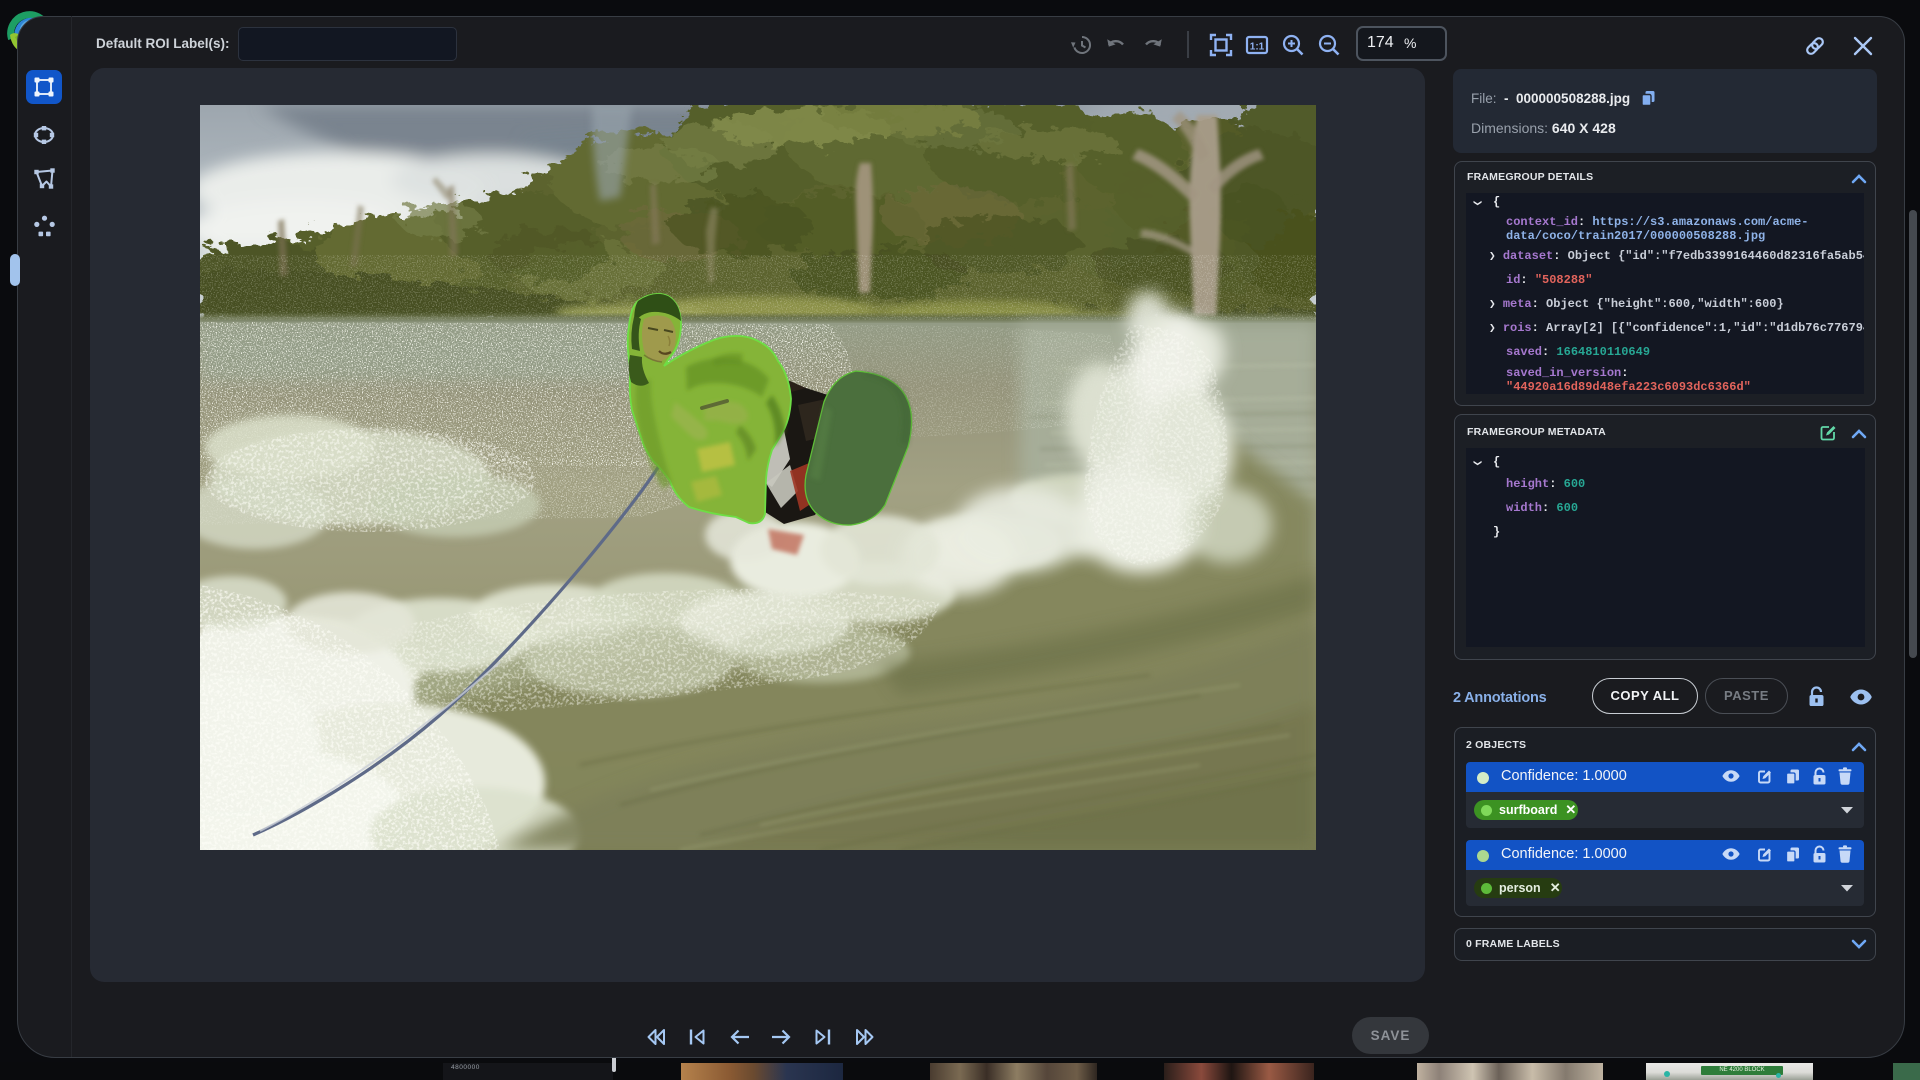  Describe the element at coordinates (1257, 47) in the screenshot. I see `svg-text: 1:1` at that location.